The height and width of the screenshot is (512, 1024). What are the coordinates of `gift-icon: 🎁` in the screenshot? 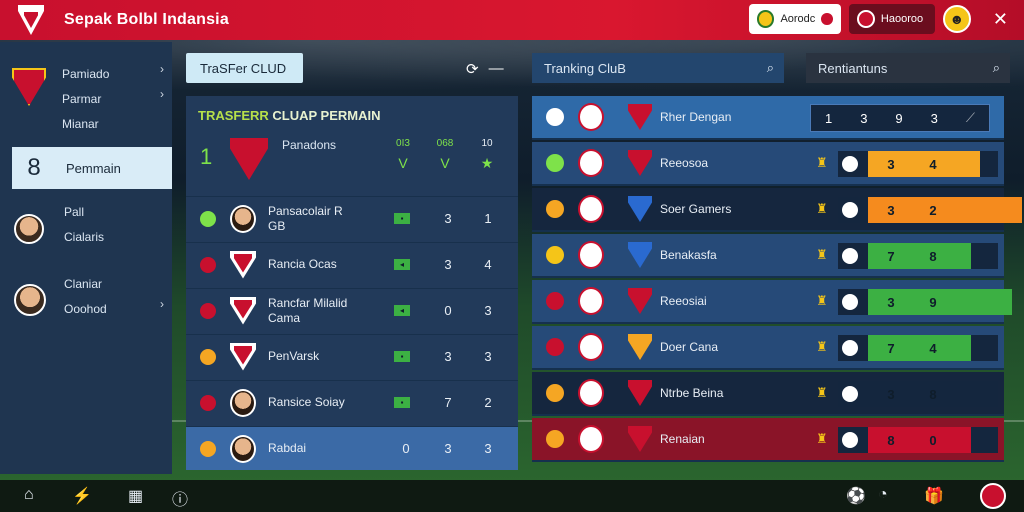 It's located at (934, 496).